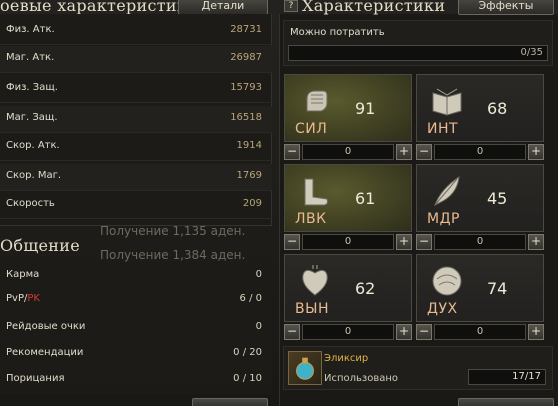  What do you see at coordinates (305, 368) in the screenshot?
I see `elixir-icon` at bounding box center [305, 368].